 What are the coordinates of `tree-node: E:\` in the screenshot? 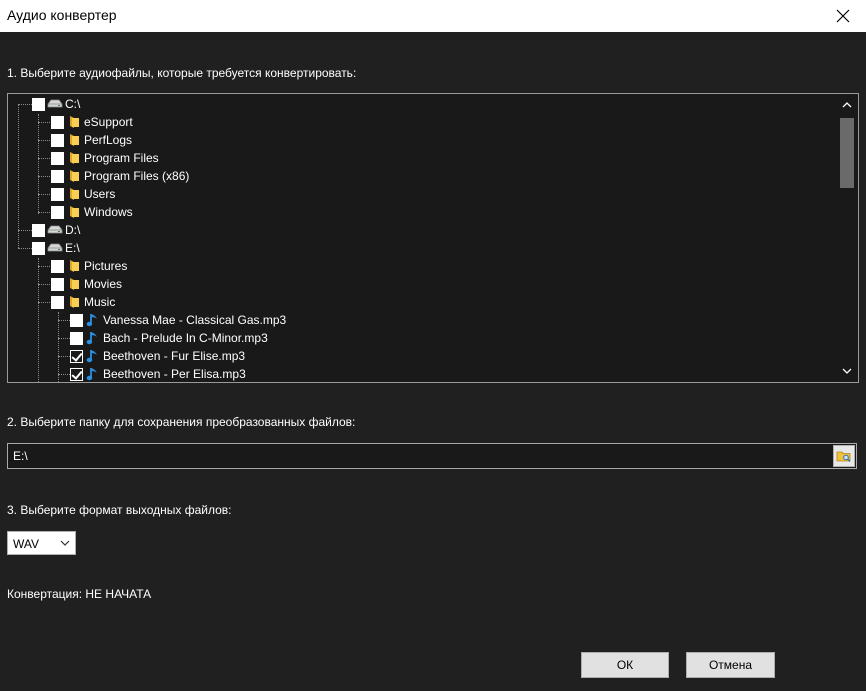 It's located at (56, 248).